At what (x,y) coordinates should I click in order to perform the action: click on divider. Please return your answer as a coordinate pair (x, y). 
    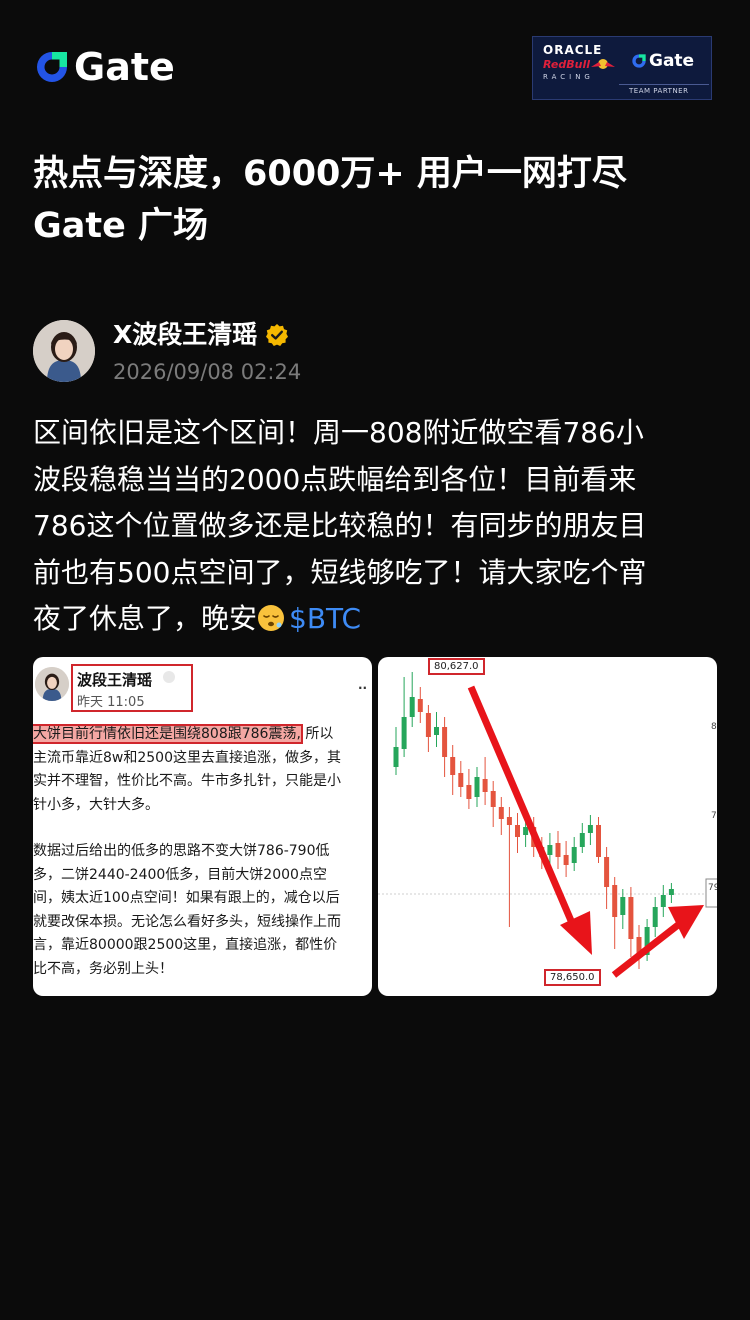
    Looking at the image, I should click on (664, 84).